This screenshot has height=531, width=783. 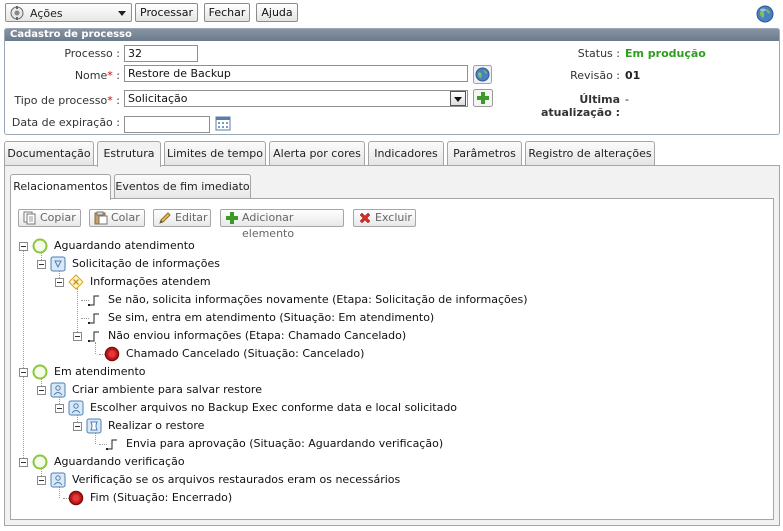 I want to click on delete-icon, so click(x=365, y=218).